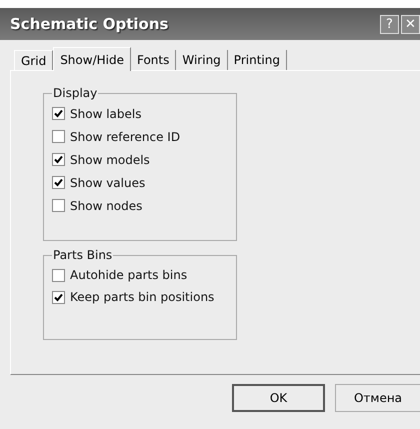  I want to click on group-label: Parts Bins, so click(83, 255).